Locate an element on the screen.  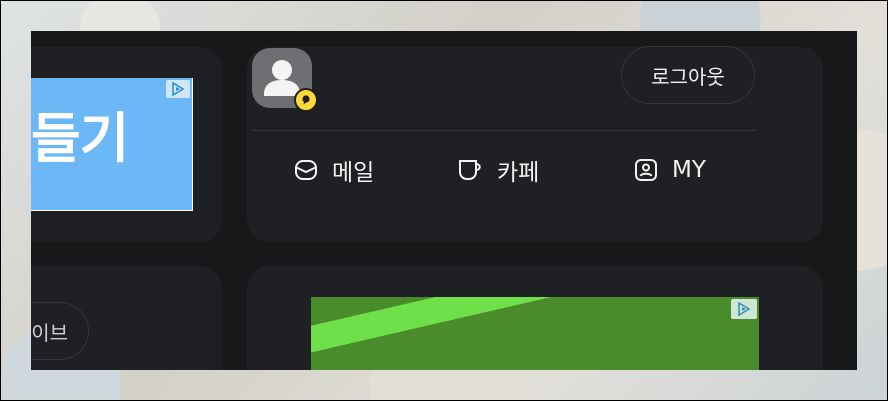
profile-card-icon is located at coordinates (646, 170).